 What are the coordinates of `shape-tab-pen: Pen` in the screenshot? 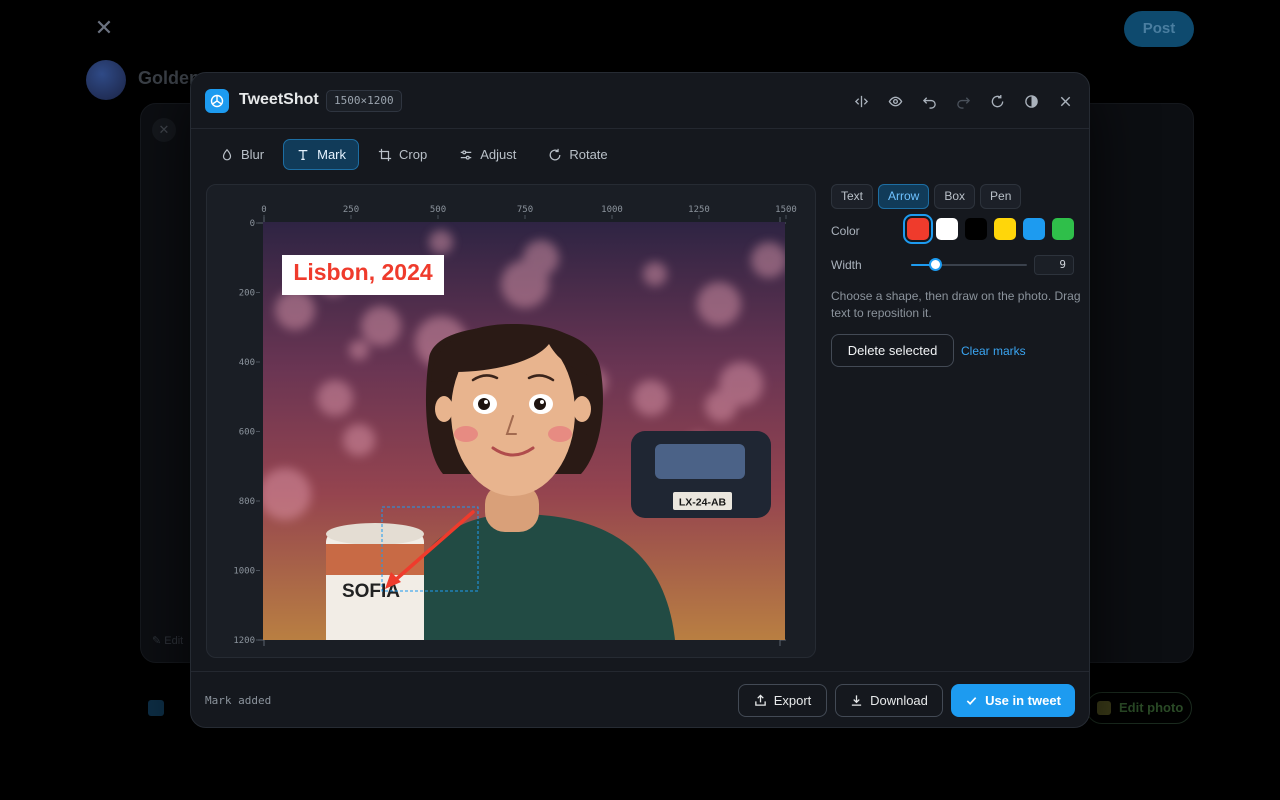 It's located at (1001, 196).